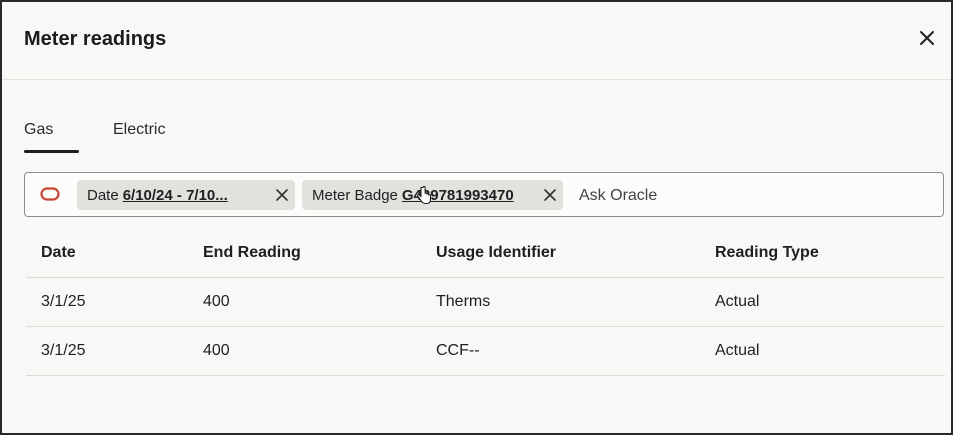  I want to click on dialog-title: Meter readings, so click(95, 39).